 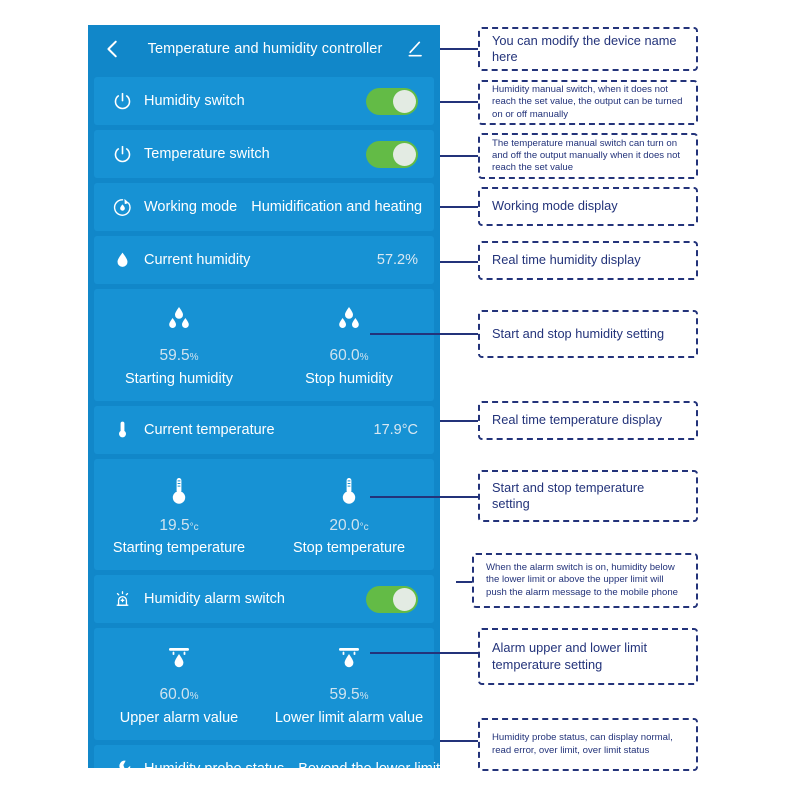 What do you see at coordinates (122, 429) in the screenshot?
I see `thermometer-icon` at bounding box center [122, 429].